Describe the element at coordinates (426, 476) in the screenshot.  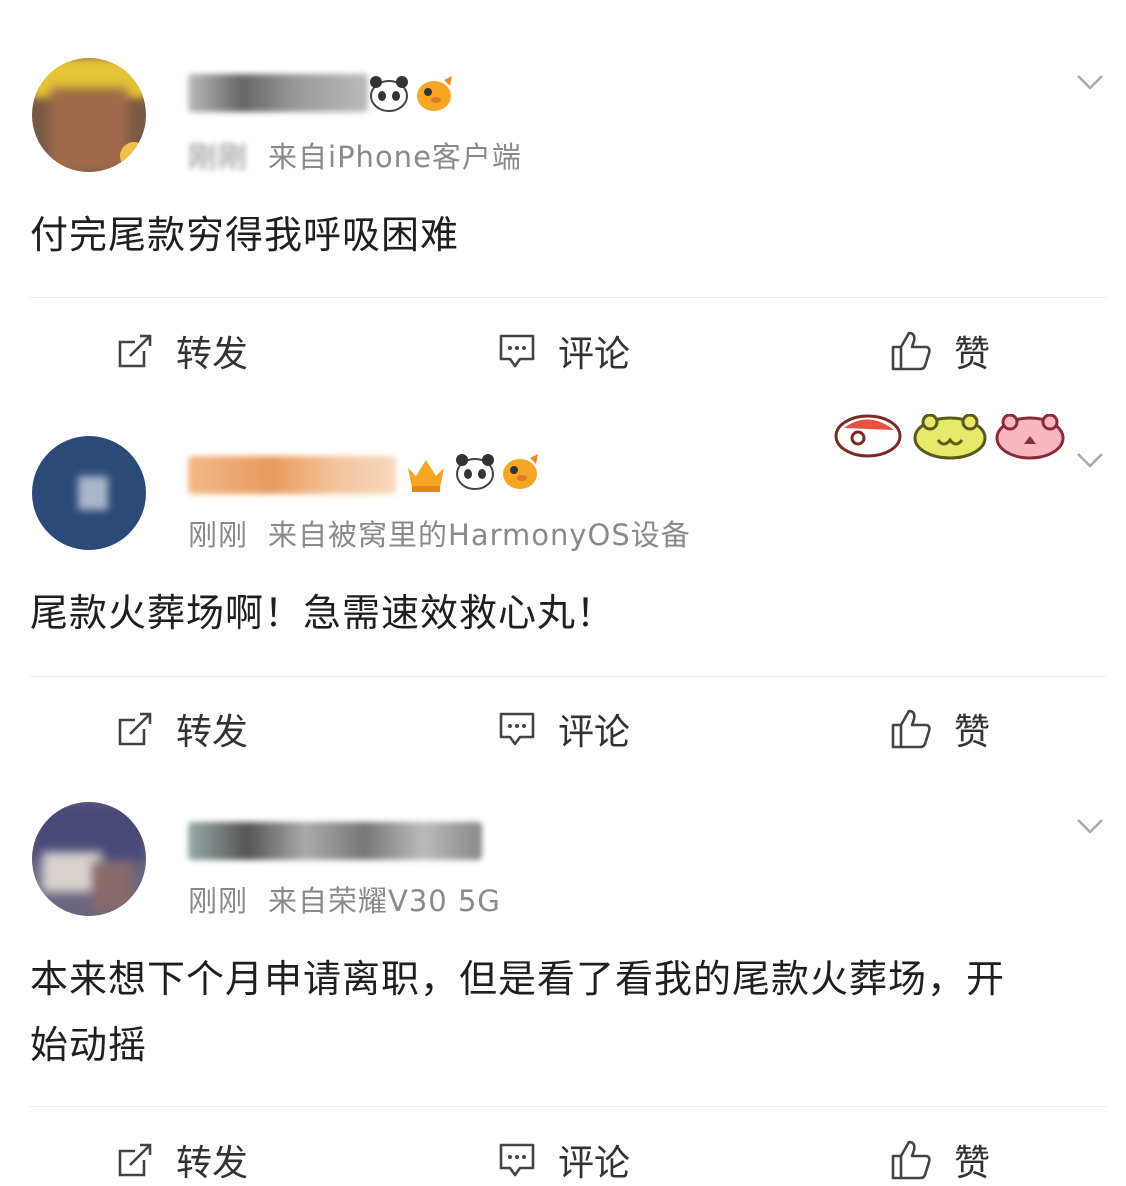
I see `crown-badge-icon` at that location.